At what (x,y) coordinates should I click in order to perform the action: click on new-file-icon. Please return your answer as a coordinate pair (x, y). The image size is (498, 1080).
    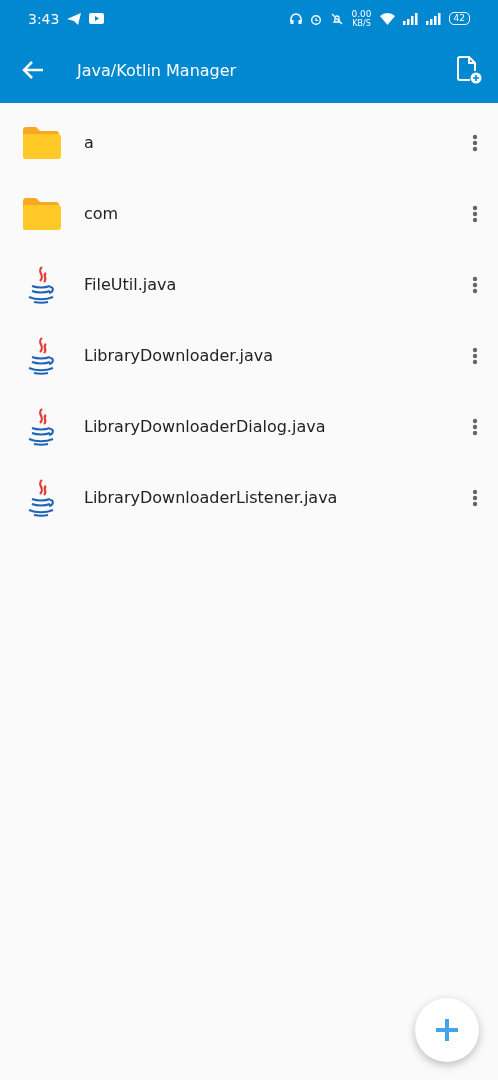
    Looking at the image, I should click on (469, 70).